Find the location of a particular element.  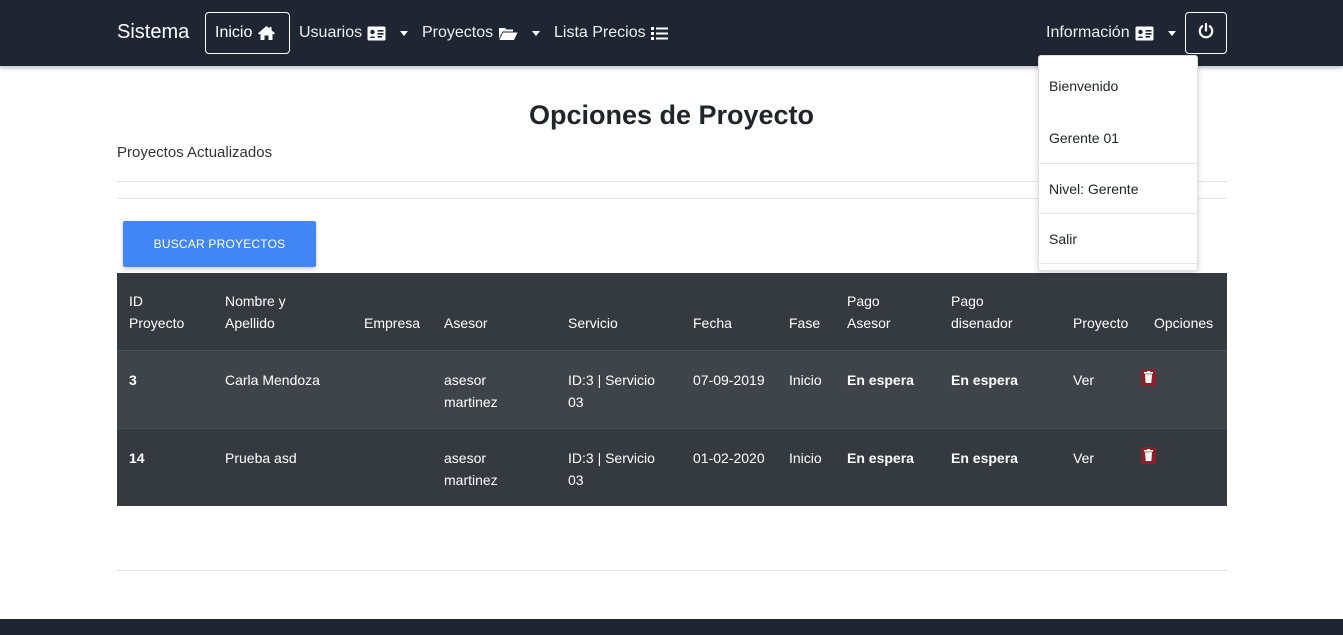

nav-proyectos: Proyectos is located at coordinates (481, 33).